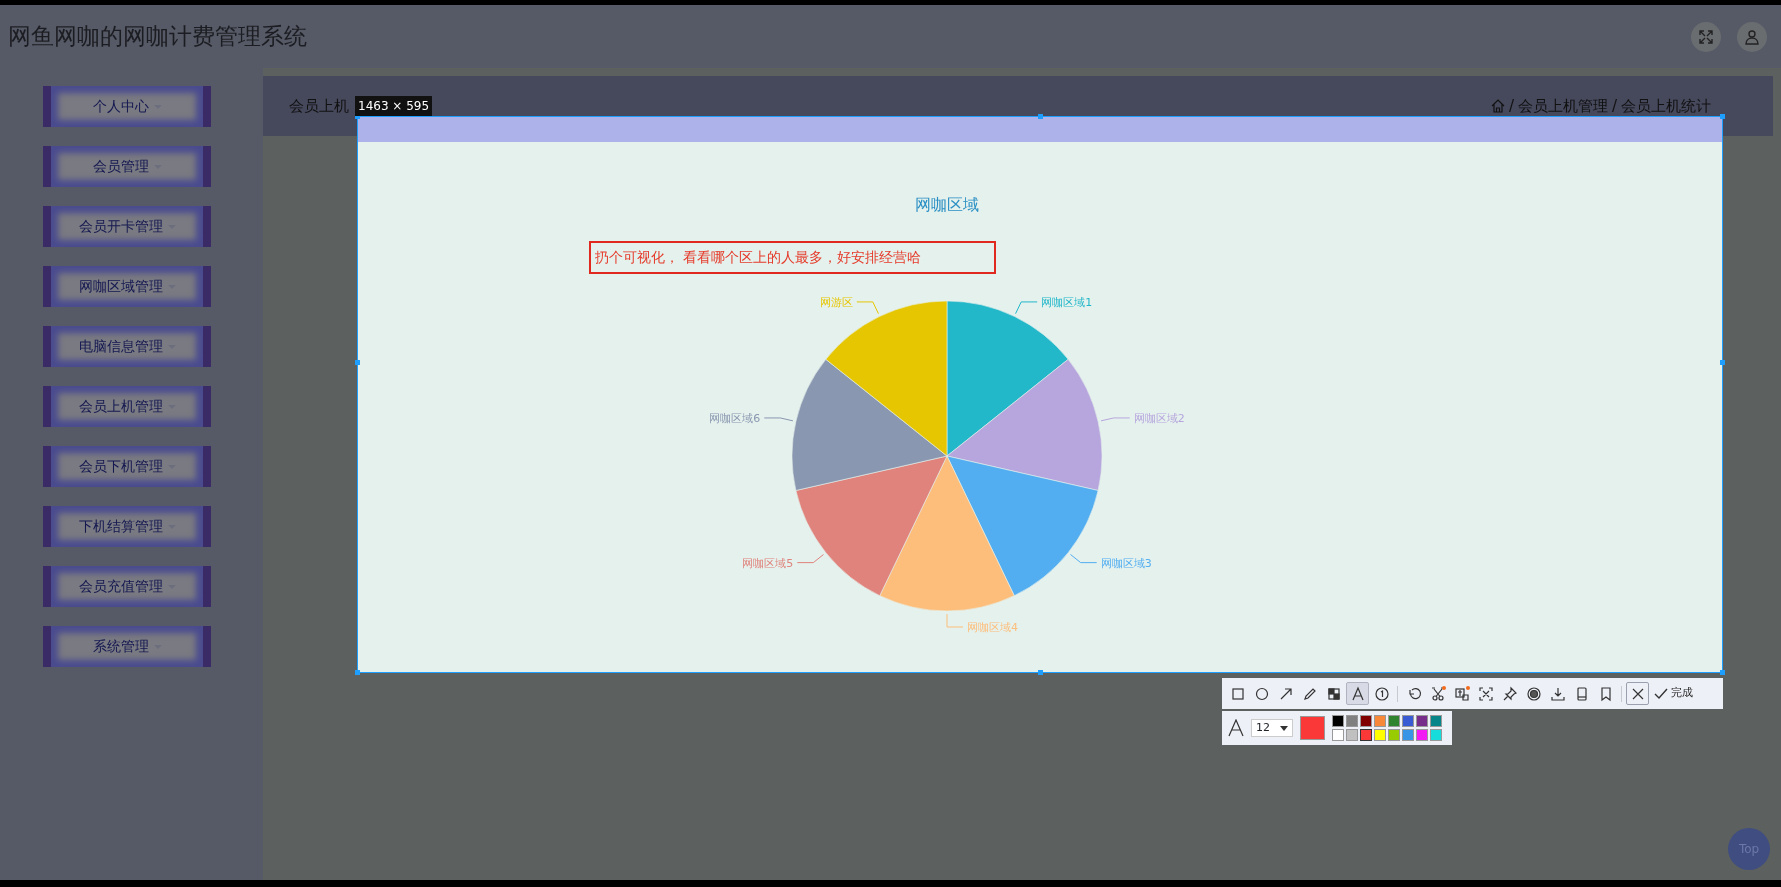 The width and height of the screenshot is (1781, 887). Describe the element at coordinates (1236, 728) in the screenshot. I see `font-icon` at that location.